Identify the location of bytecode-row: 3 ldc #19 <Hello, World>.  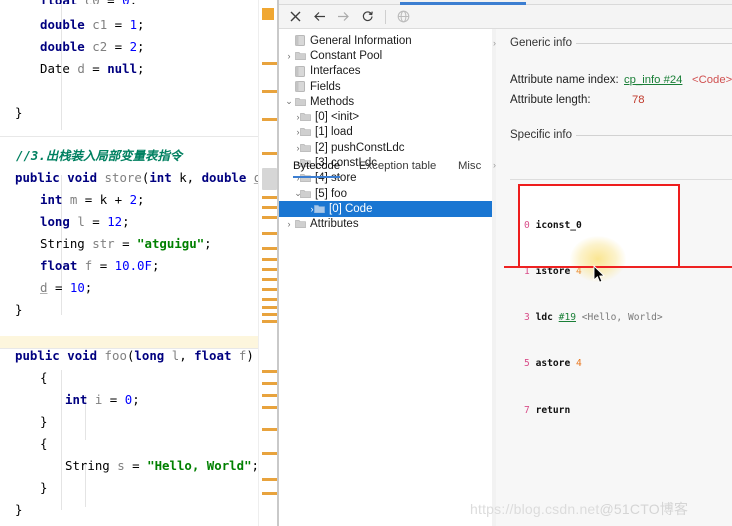
(604, 317).